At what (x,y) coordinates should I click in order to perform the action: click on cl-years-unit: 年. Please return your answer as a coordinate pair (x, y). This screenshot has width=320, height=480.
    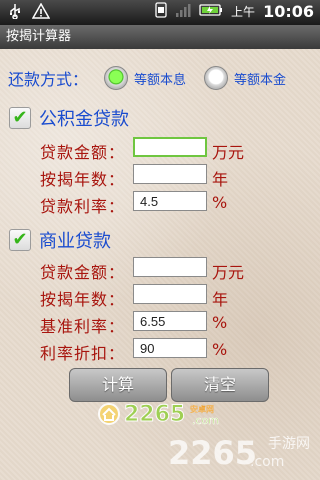
    Looking at the image, I should click on (220, 299).